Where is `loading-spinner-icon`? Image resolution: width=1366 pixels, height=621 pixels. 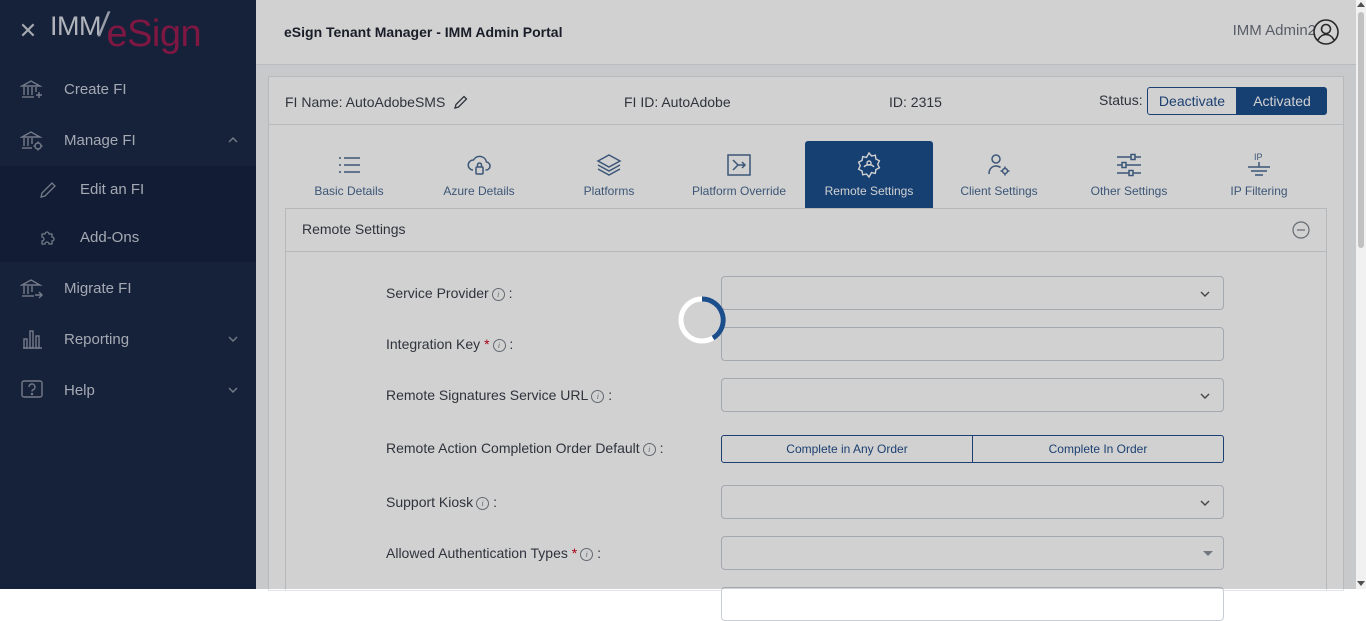 loading-spinner-icon is located at coordinates (702, 320).